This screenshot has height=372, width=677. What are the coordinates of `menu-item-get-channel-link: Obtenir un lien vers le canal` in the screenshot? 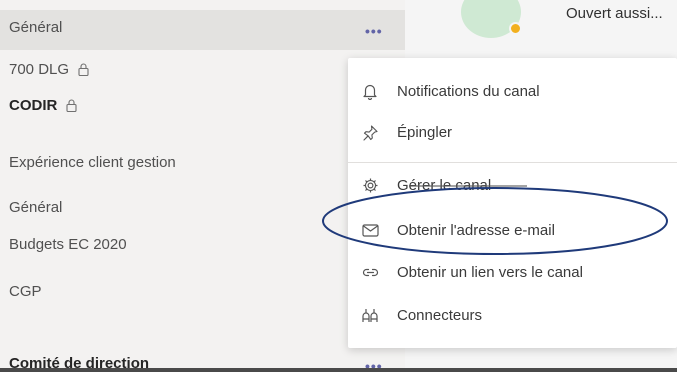 It's located at (512, 272).